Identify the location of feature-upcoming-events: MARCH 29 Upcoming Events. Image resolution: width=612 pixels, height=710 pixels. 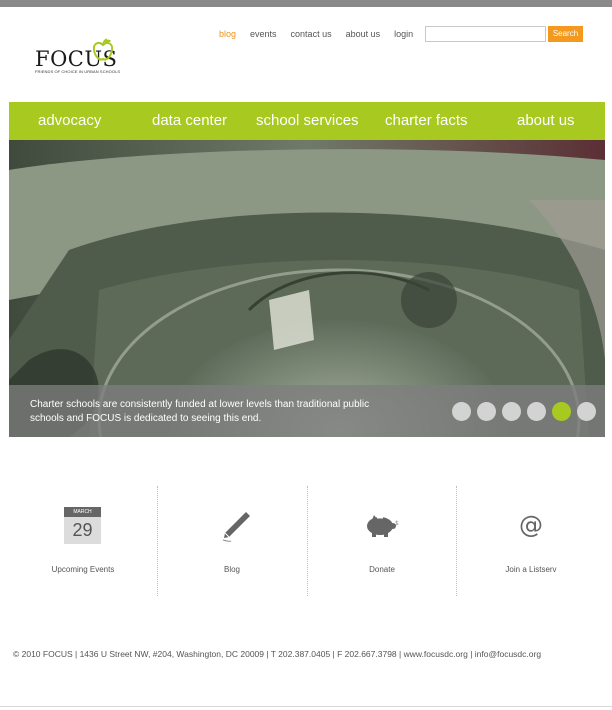
(83, 541).